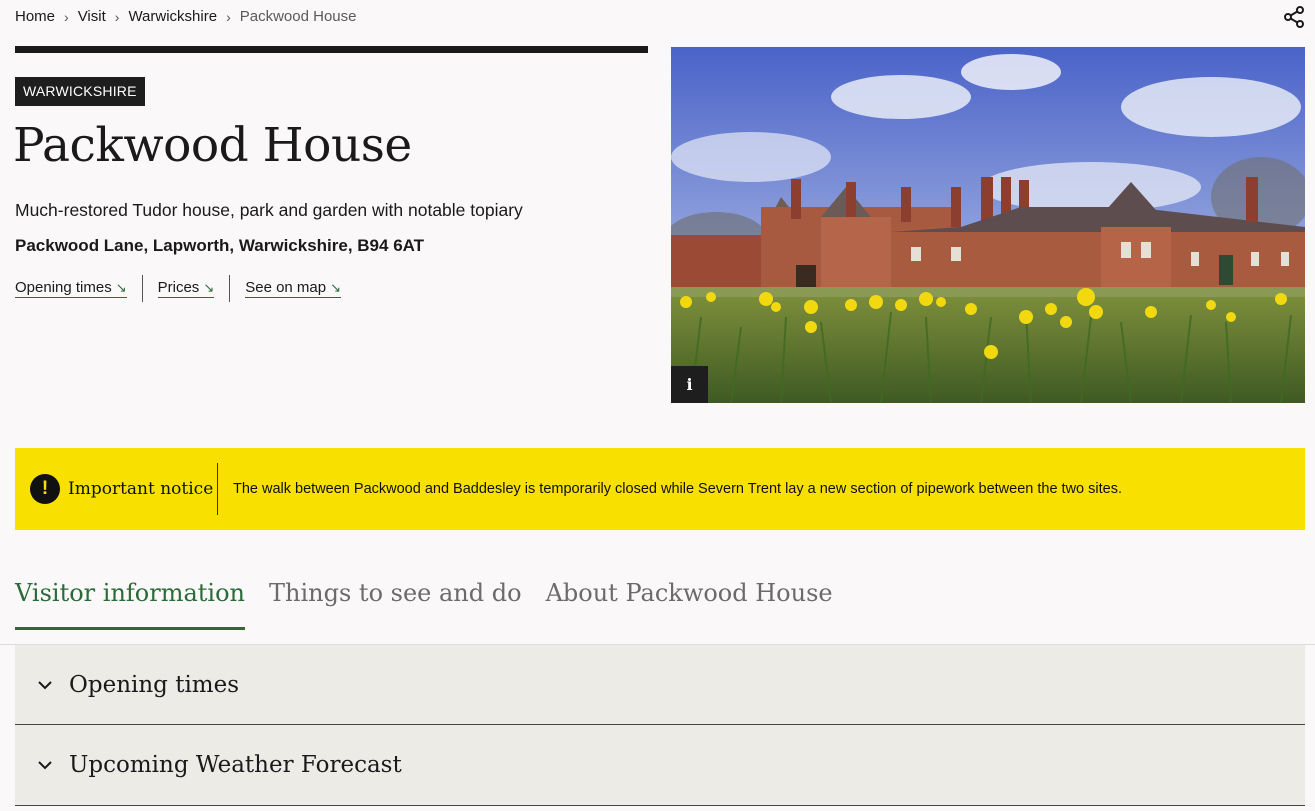 Image resolution: width=1315 pixels, height=811 pixels. I want to click on share-icon, so click(1294, 17).